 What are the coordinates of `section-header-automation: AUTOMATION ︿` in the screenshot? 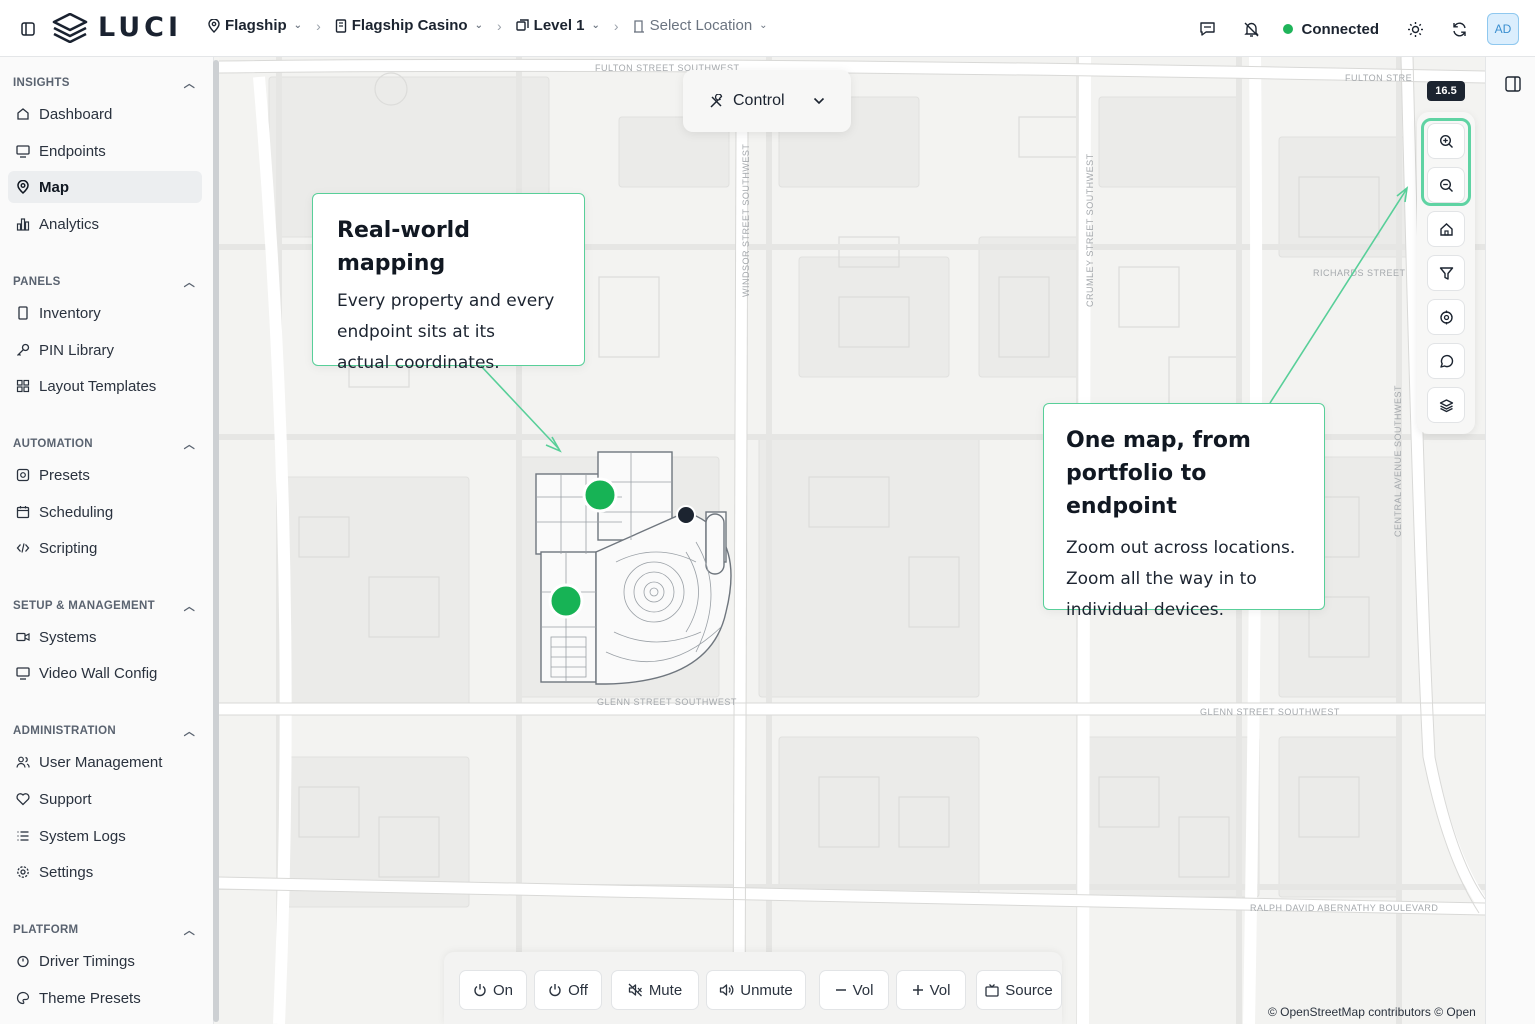 It's located at (104, 444).